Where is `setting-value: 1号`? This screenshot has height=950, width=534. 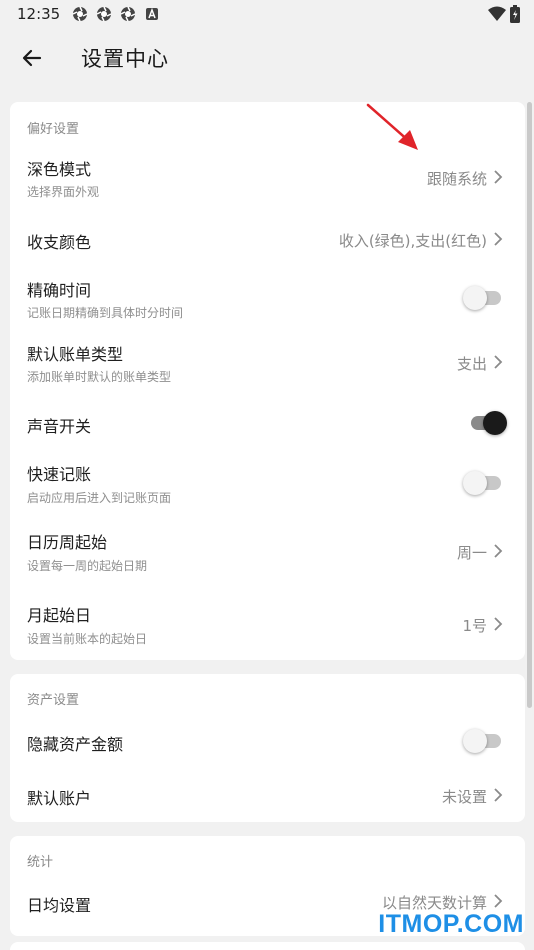 setting-value: 1号 is located at coordinates (474, 626).